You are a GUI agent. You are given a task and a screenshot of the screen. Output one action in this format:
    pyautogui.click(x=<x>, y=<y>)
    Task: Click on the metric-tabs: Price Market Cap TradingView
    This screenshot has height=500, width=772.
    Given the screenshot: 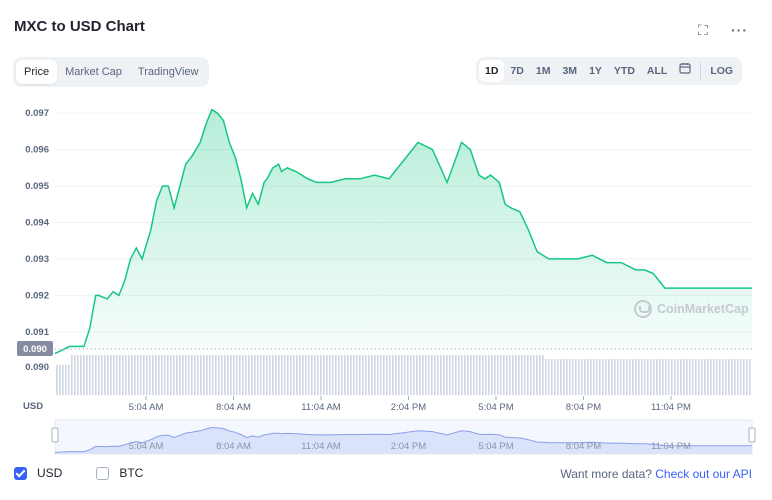 What is the action you would take?
    pyautogui.click(x=111, y=72)
    